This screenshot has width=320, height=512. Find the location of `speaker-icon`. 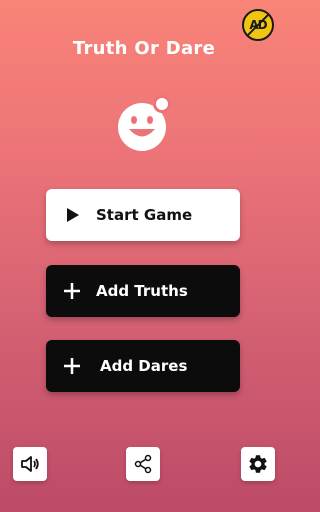

speaker-icon is located at coordinates (30, 464).